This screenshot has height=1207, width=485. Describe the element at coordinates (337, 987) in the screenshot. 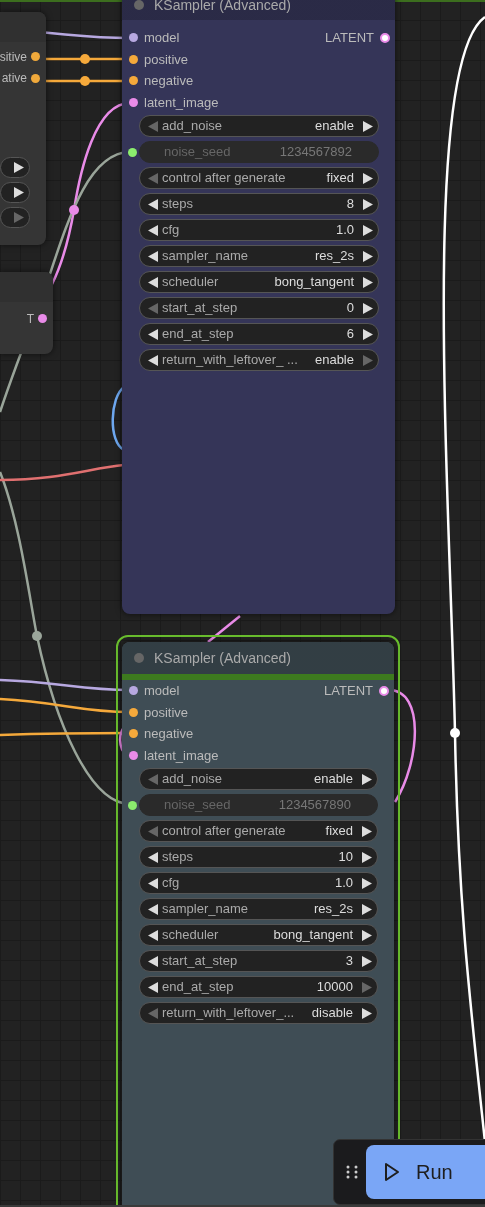

I see `widget-value: 10000` at that location.